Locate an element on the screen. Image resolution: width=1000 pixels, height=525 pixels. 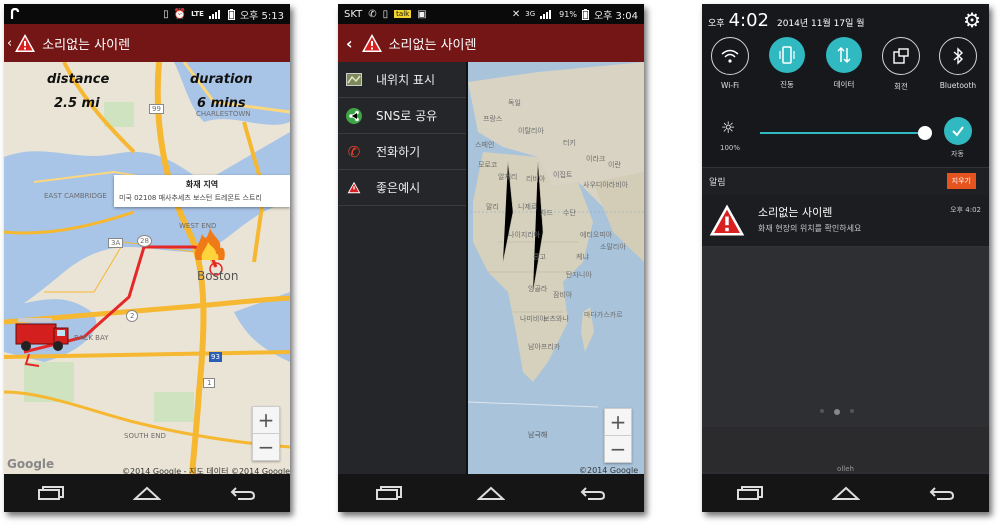
country-label: 이탈리아 is located at coordinates (531, 131).